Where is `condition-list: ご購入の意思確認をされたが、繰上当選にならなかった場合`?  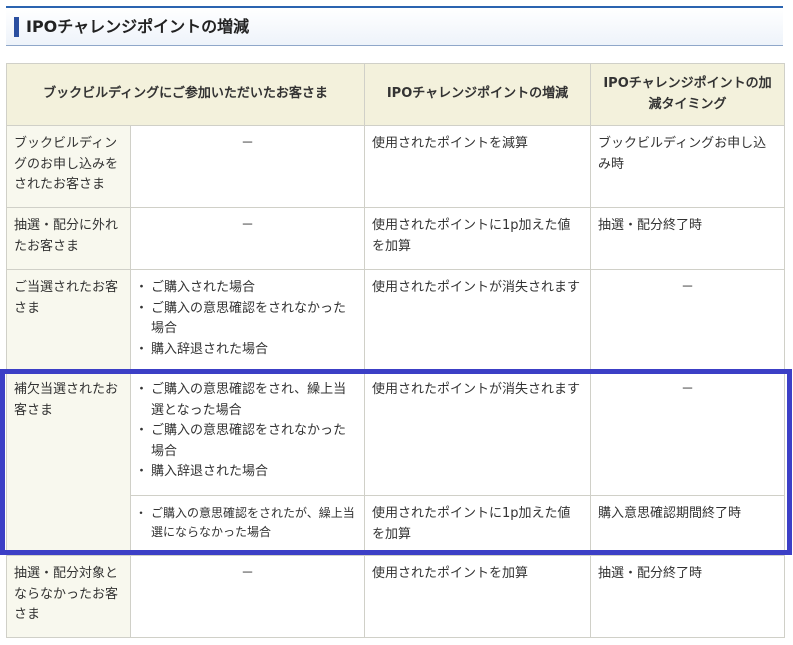 condition-list: ご購入の意思確認をされたが、繰上当選にならなかった場合 is located at coordinates (246, 523).